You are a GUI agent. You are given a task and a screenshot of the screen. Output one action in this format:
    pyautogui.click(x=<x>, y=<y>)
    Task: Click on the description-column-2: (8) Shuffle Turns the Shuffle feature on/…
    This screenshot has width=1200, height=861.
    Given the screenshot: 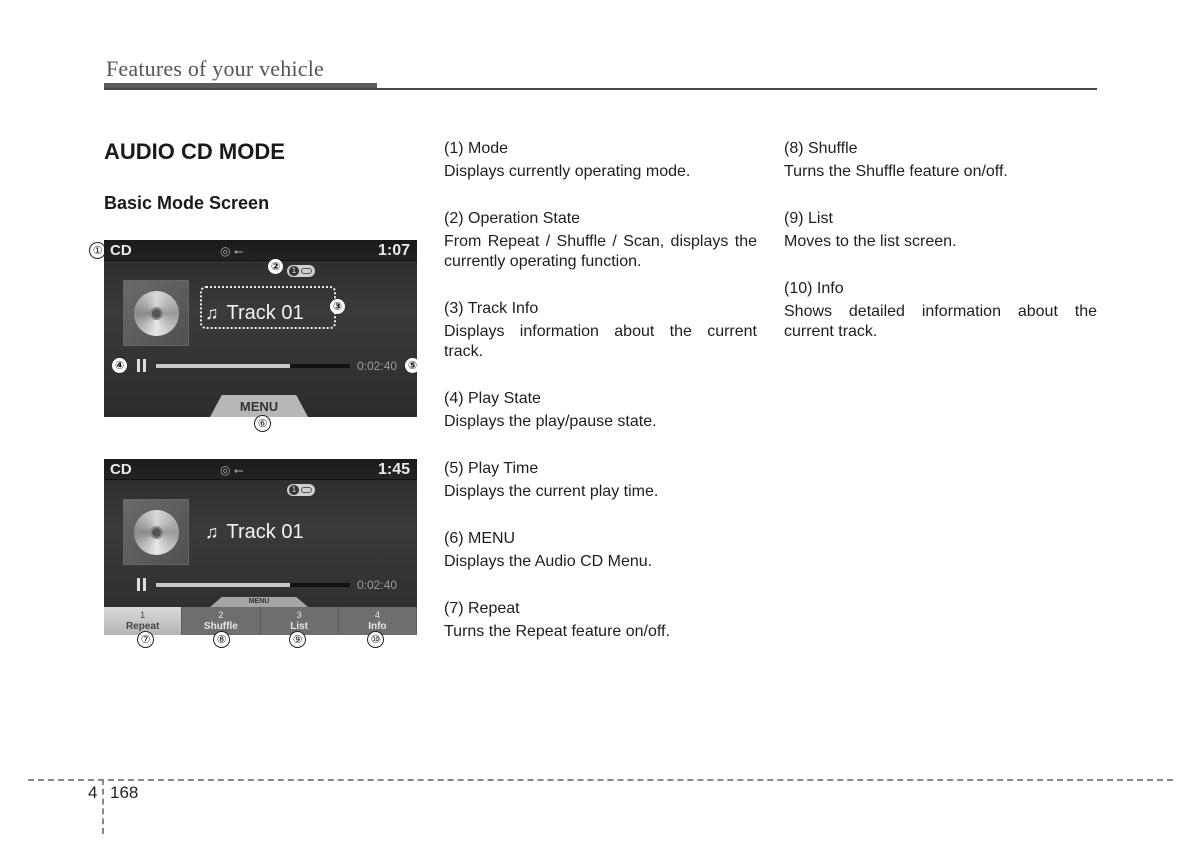 What is the action you would take?
    pyautogui.click(x=940, y=254)
    